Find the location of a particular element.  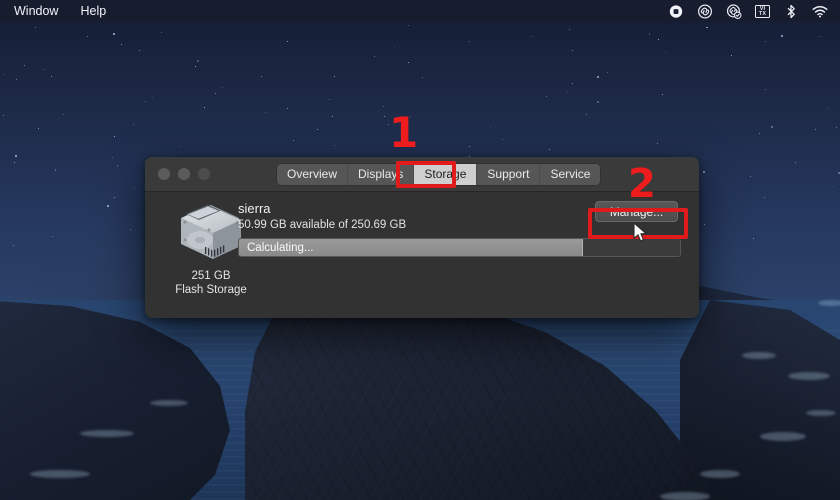

wifi-icon is located at coordinates (820, 11).